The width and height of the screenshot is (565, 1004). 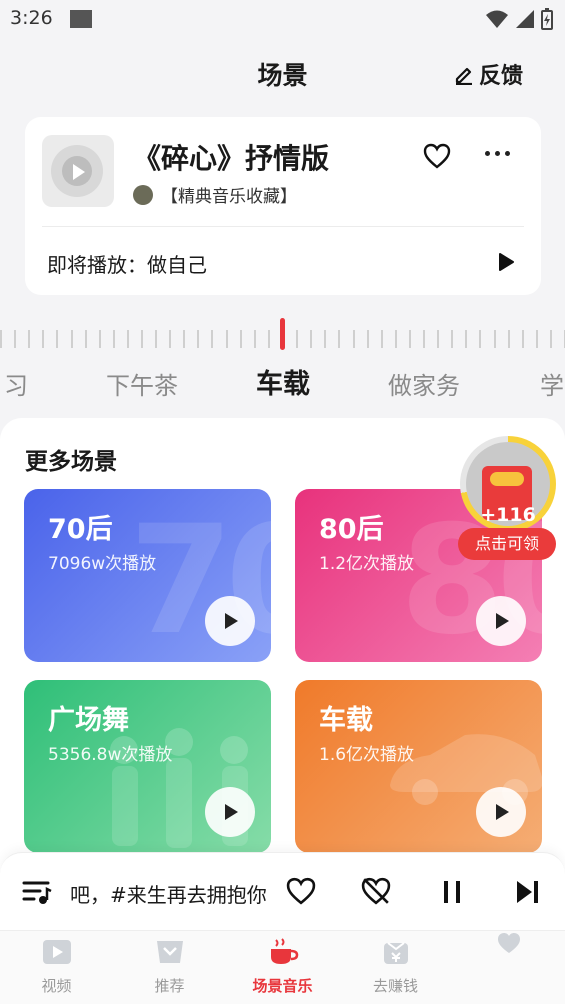 I want to click on scene-tabs: 习 下午茶 车载 做家务 学, so click(x=282, y=382).